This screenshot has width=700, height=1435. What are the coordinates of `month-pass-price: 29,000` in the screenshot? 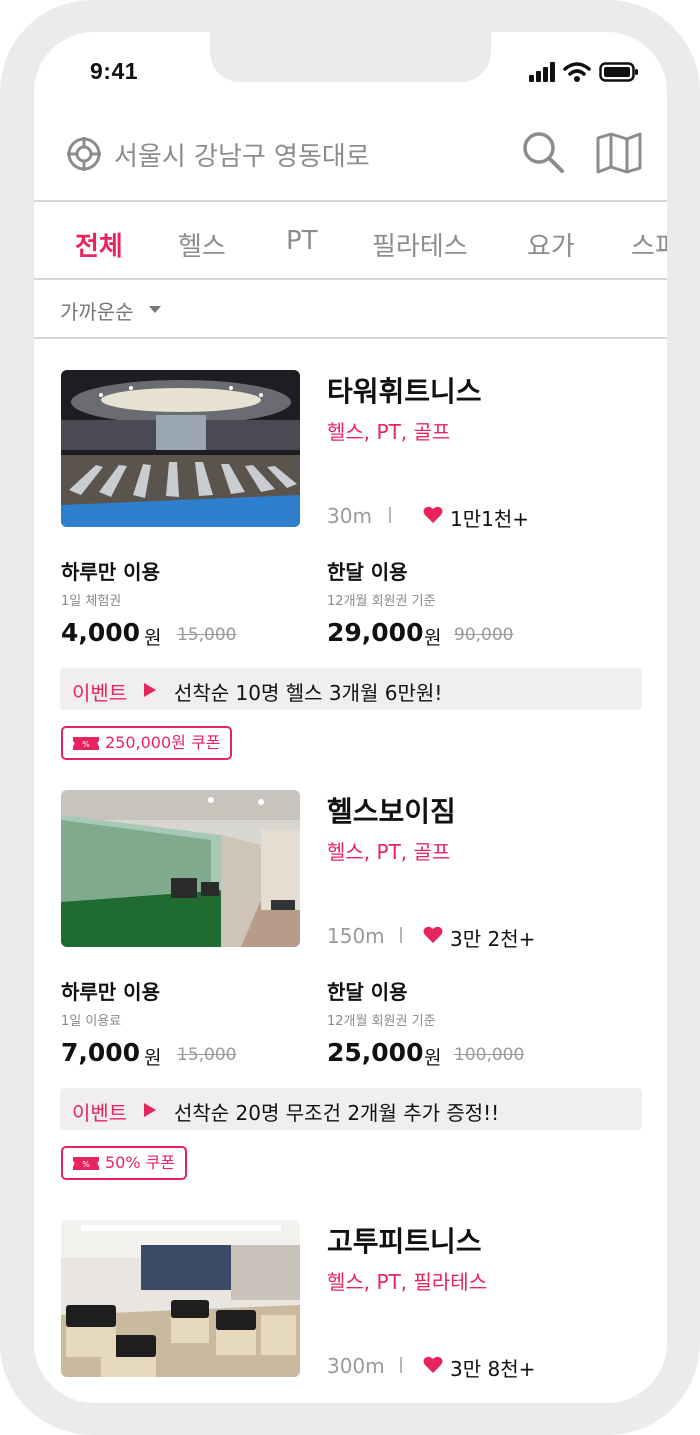 It's located at (375, 632).